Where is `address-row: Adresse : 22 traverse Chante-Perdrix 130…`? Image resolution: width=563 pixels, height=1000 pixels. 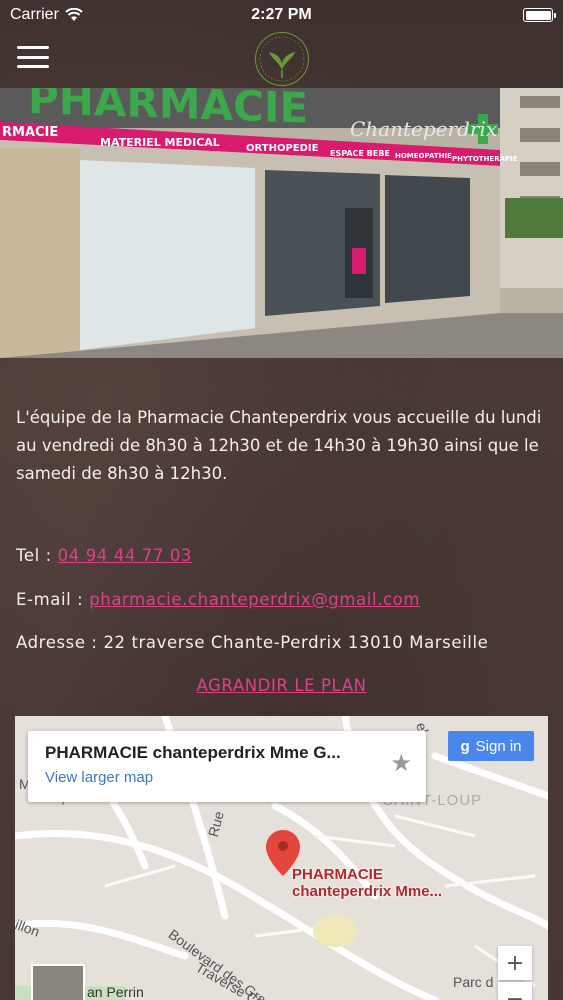
address-row: Adresse : 22 traverse Chante-Perdrix 130… is located at coordinates (281, 642).